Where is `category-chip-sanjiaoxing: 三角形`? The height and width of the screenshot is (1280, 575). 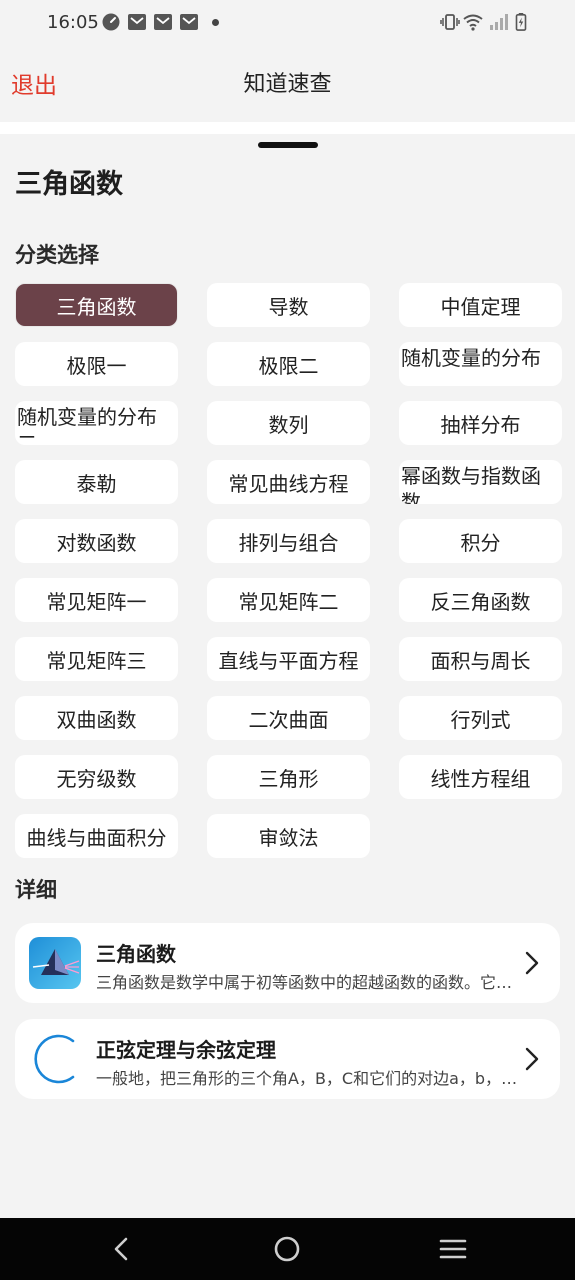
category-chip-sanjiaoxing: 三角形 is located at coordinates (288, 777).